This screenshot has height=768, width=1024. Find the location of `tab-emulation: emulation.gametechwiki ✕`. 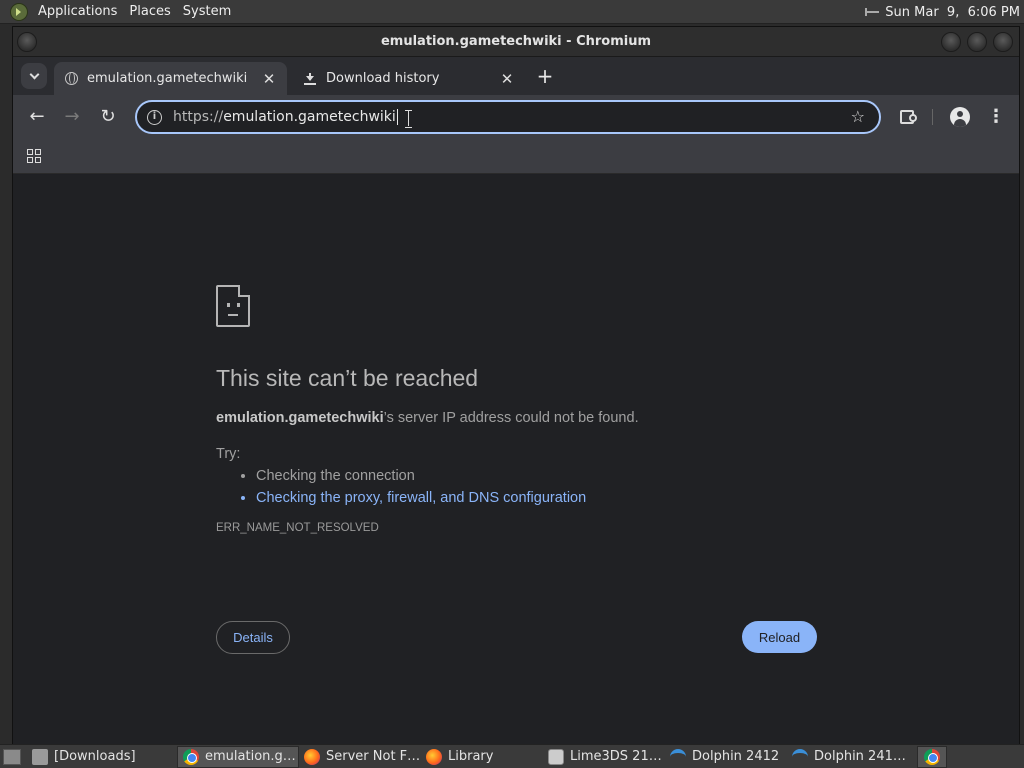

tab-emulation: emulation.gametechwiki ✕ is located at coordinates (170, 78).